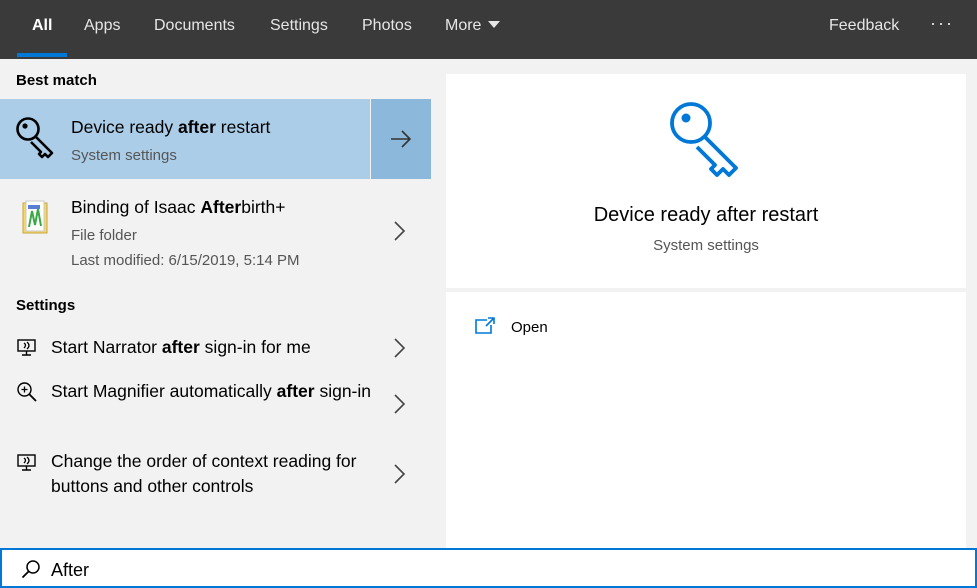  What do you see at coordinates (27, 392) in the screenshot?
I see `magnifier-icon` at bounding box center [27, 392].